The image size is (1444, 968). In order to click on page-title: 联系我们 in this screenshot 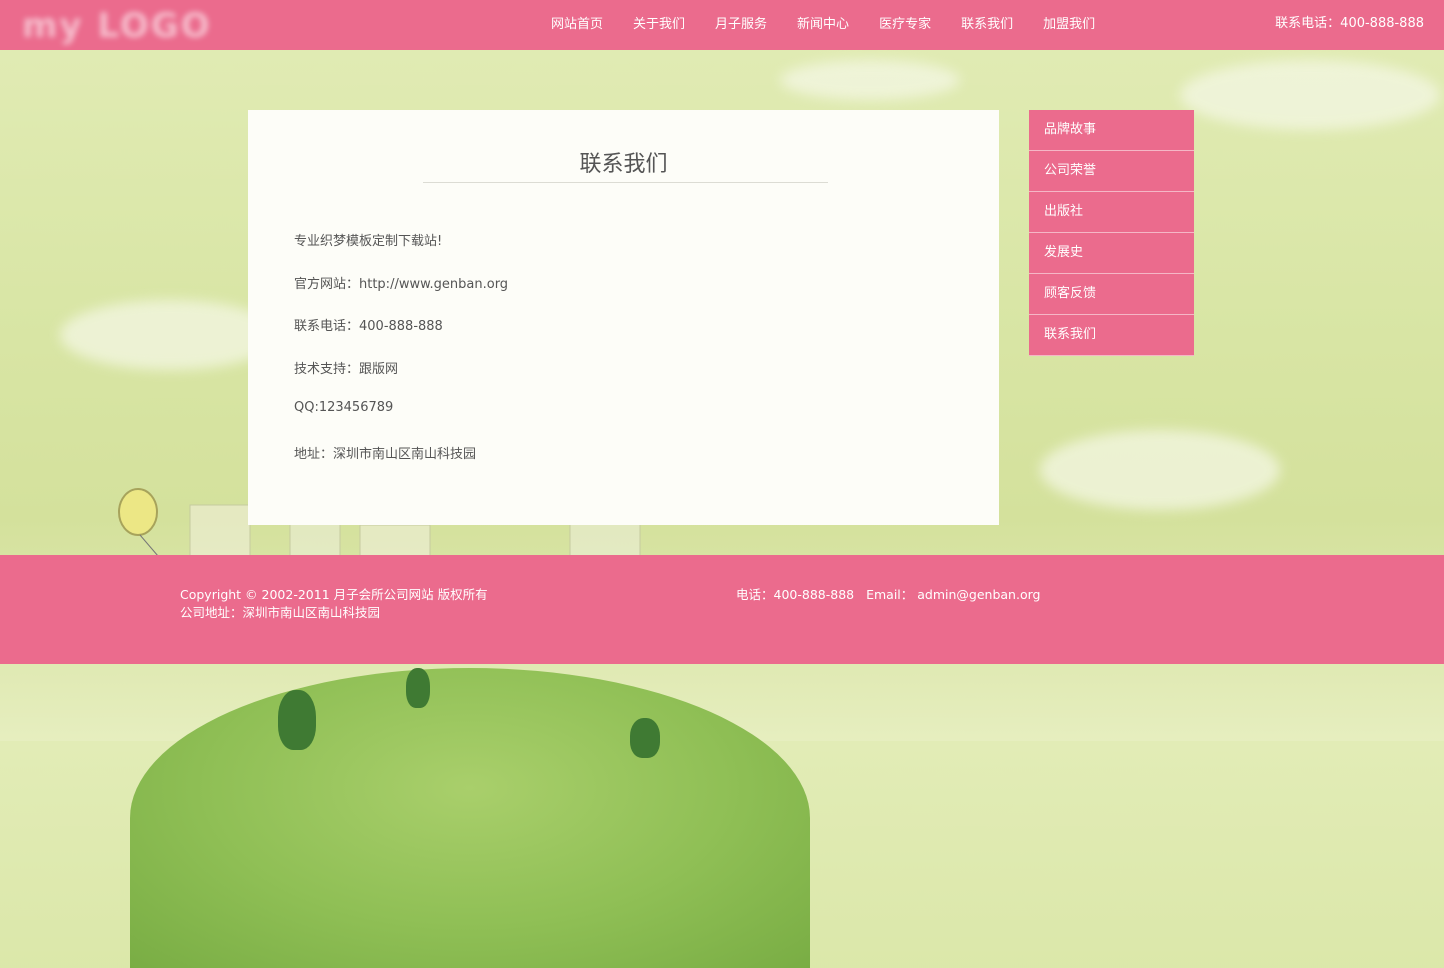, I will do `click(623, 164)`.